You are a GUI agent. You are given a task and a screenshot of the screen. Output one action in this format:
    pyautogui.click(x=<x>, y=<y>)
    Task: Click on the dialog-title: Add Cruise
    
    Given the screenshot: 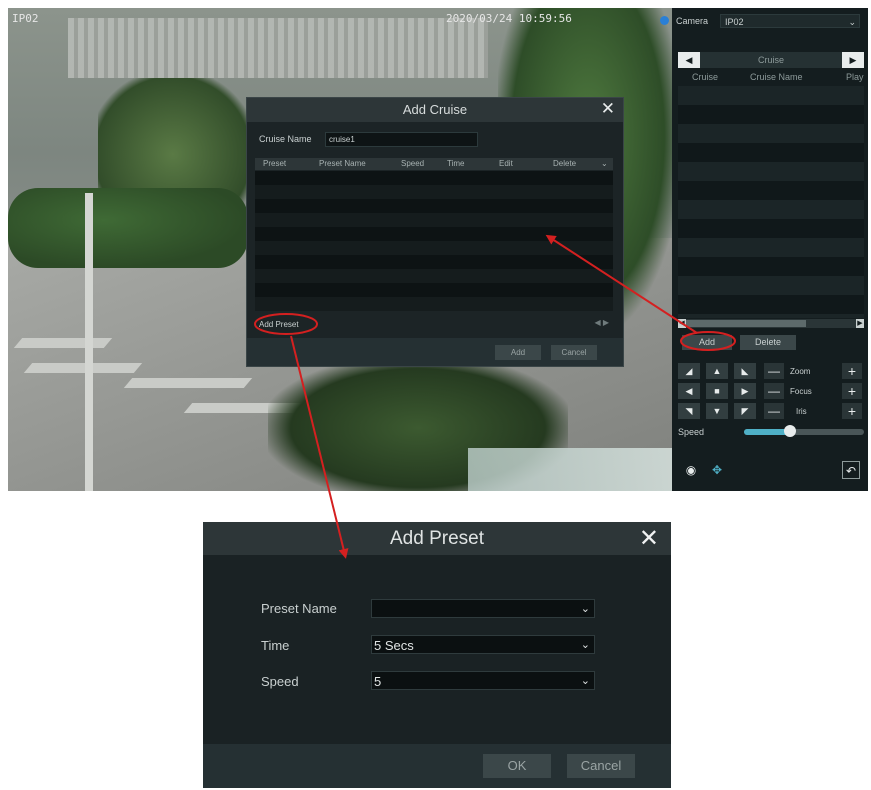 What is the action you would take?
    pyautogui.click(x=435, y=110)
    